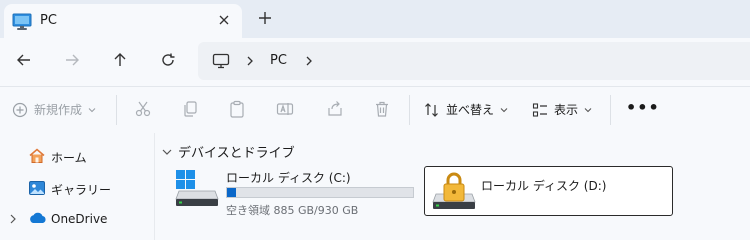 The image size is (750, 240). I want to click on paste-icon, so click(237, 109).